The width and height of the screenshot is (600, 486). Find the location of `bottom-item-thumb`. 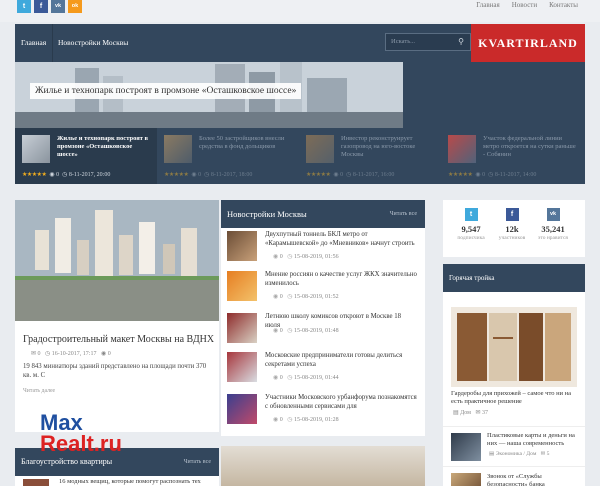

bottom-item-thumb is located at coordinates (36, 482).